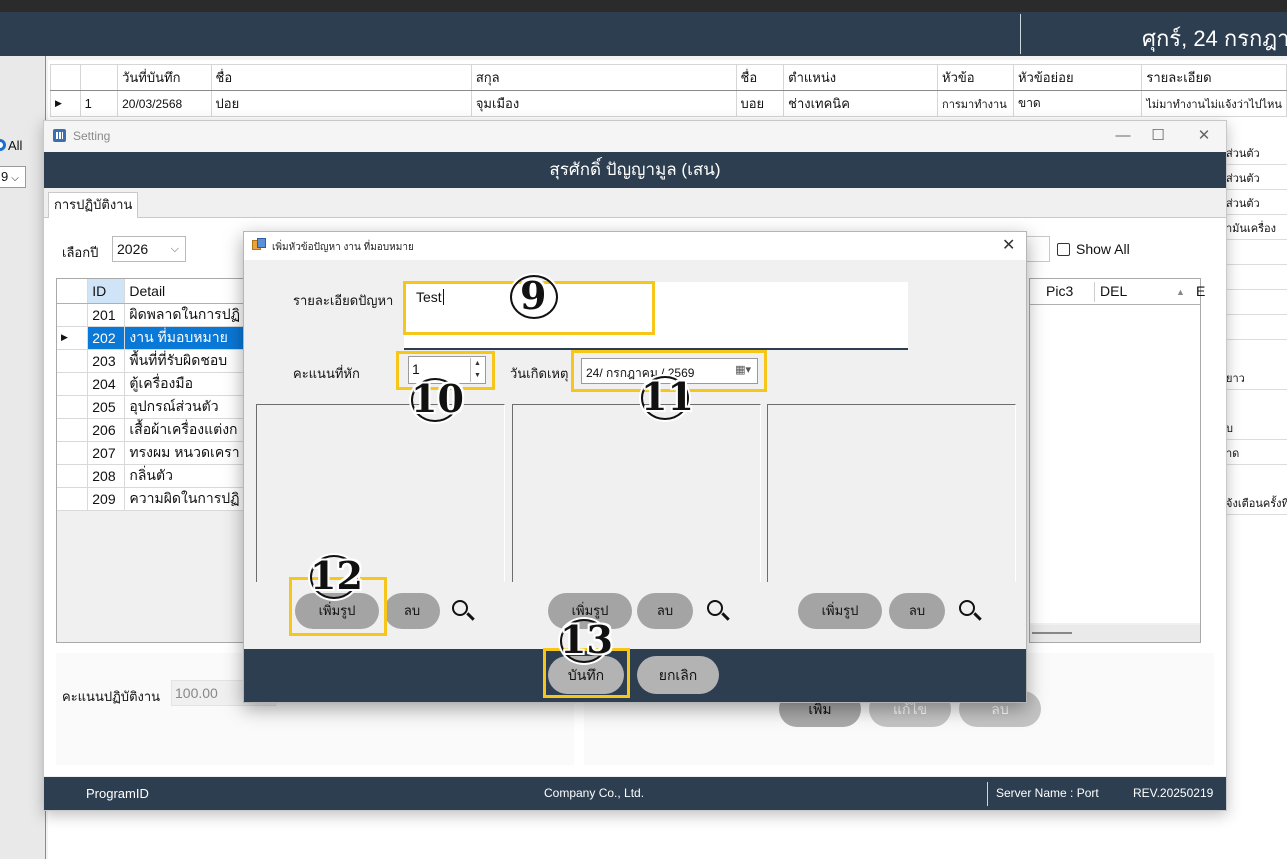 This screenshot has height=859, width=1287. I want to click on cell-id: 208, so click(106, 476).